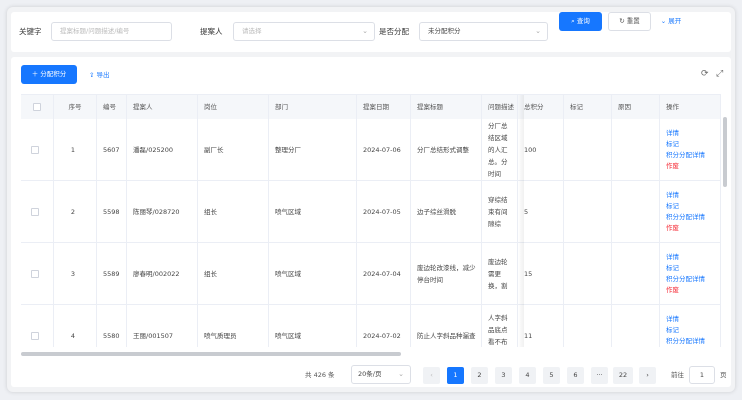 The height and width of the screenshot is (400, 742). I want to click on column-header: 原因, so click(636, 107).